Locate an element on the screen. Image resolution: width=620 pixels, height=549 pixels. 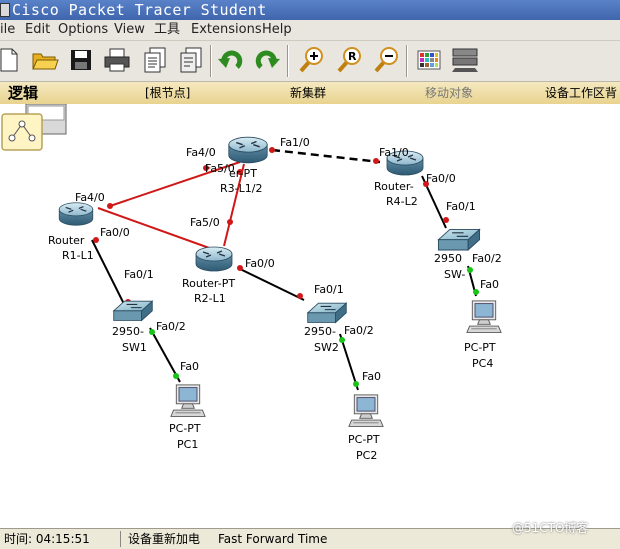
pc-pc4-type: PC-PT is located at coordinates (480, 347).